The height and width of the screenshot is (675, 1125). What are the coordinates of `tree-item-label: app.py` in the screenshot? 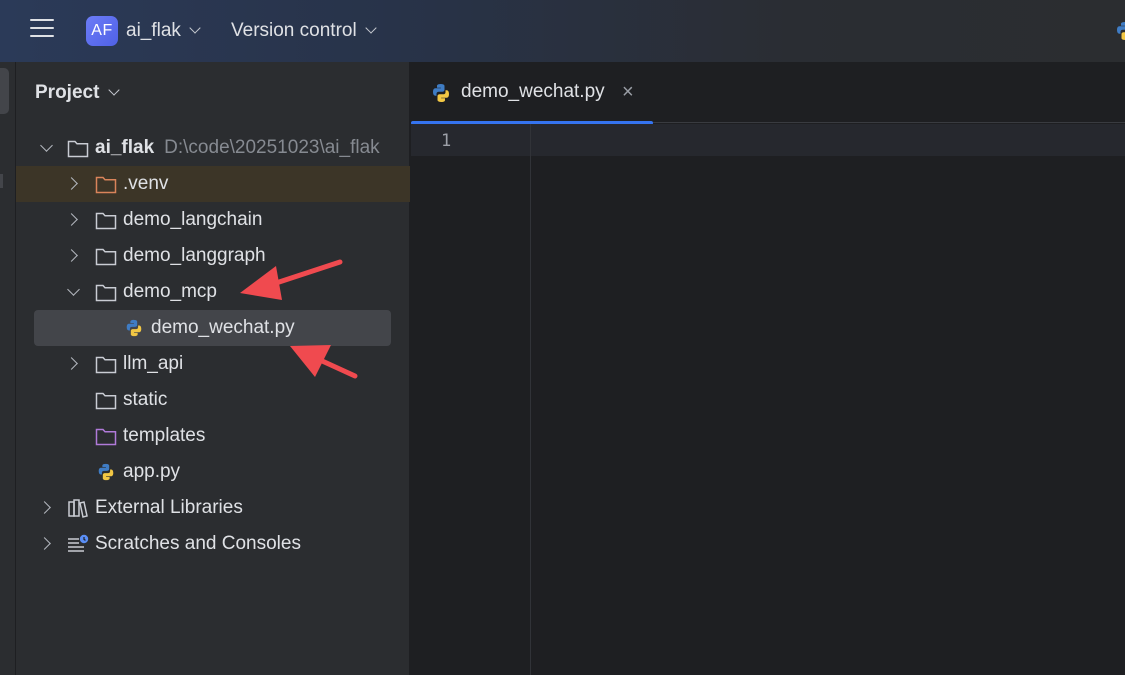 It's located at (152, 471).